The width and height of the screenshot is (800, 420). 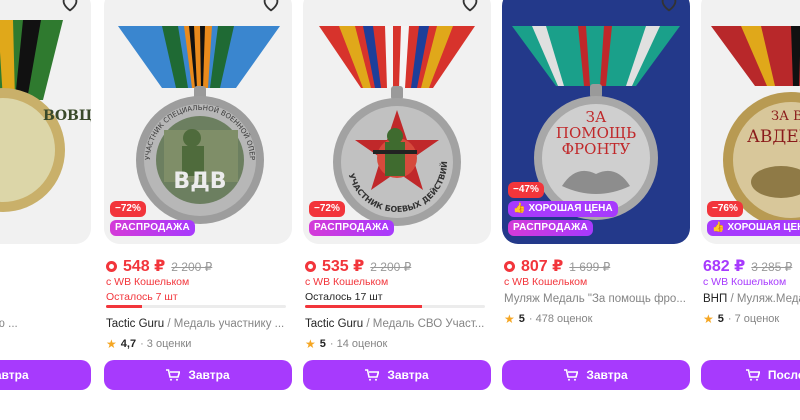 What do you see at coordinates (344, 297) in the screenshot?
I see `stock-remaining: Осталось 17 шт` at bounding box center [344, 297].